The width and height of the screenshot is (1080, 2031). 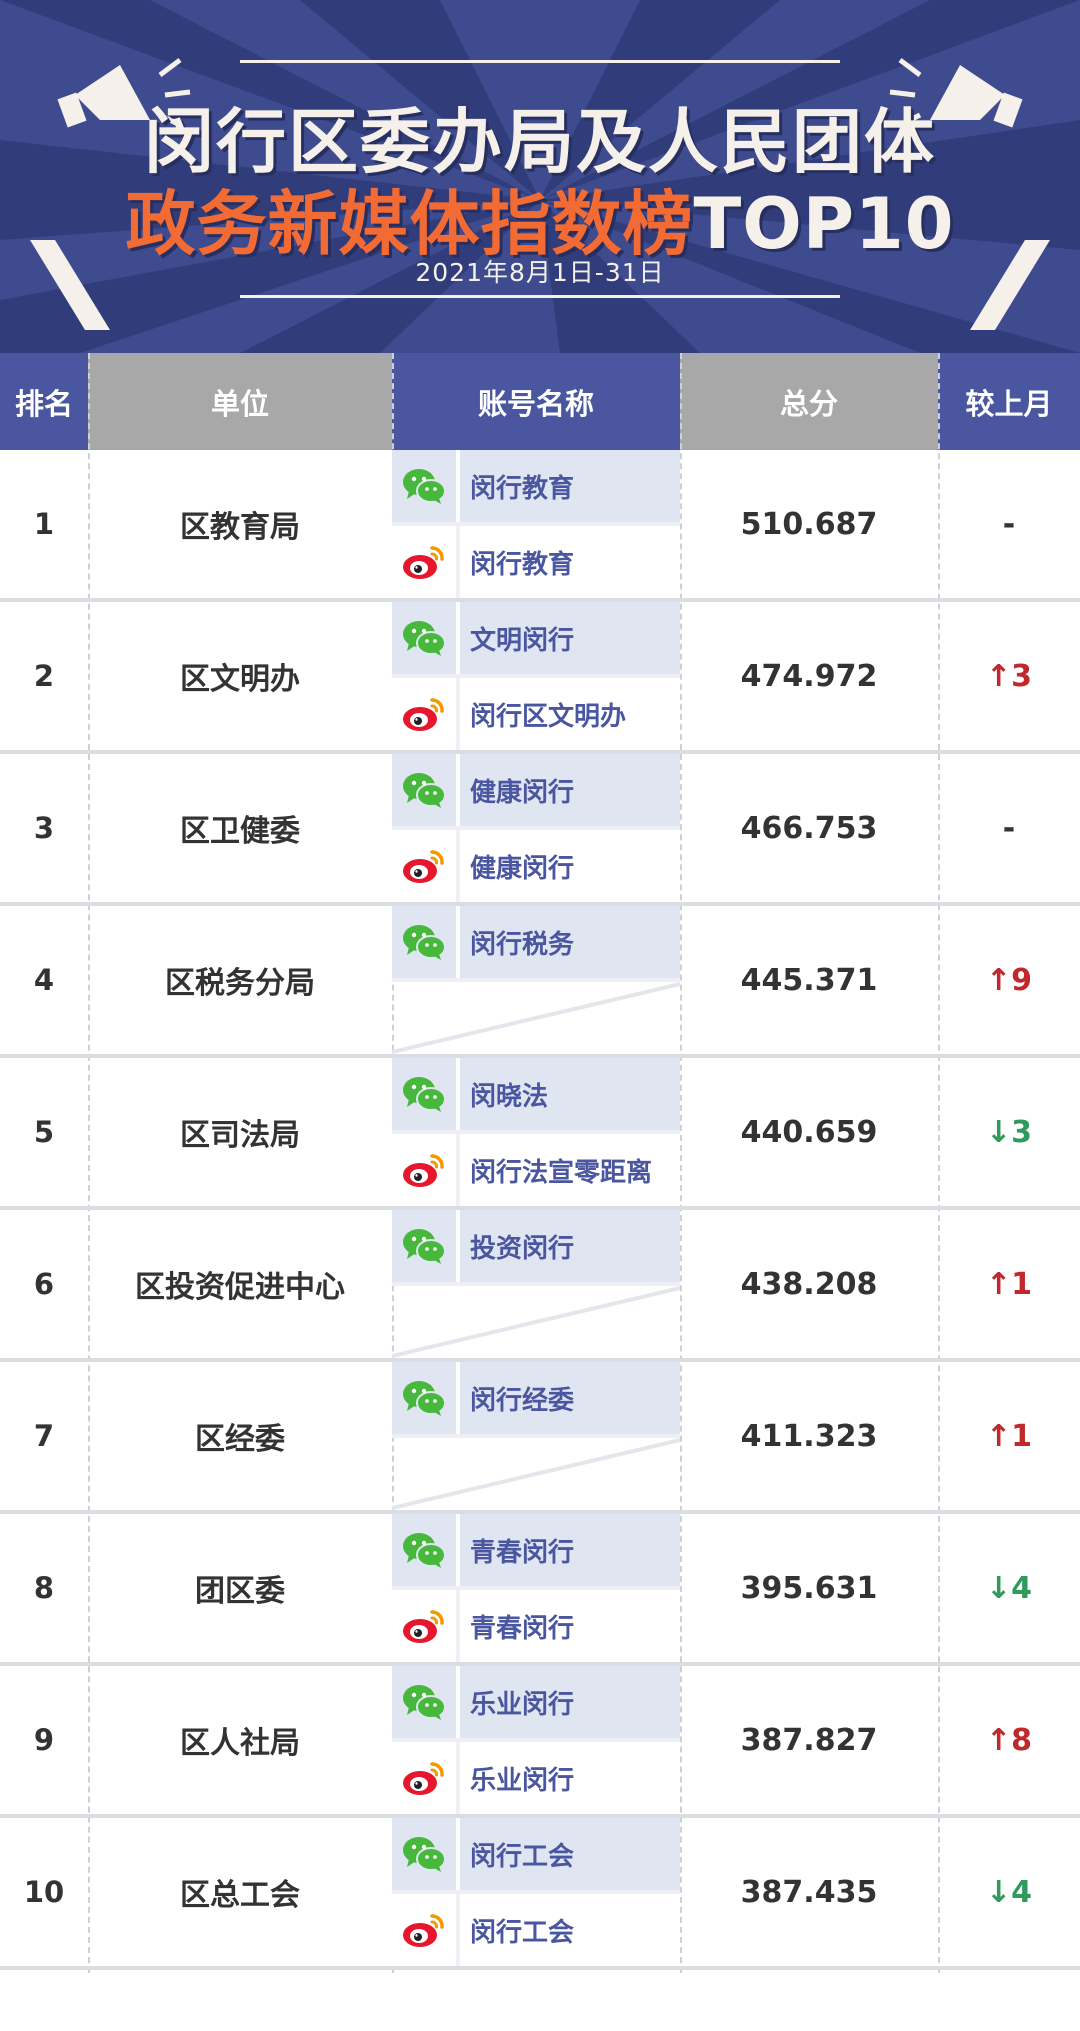 I want to click on rank-cell: 4, so click(x=44, y=980).